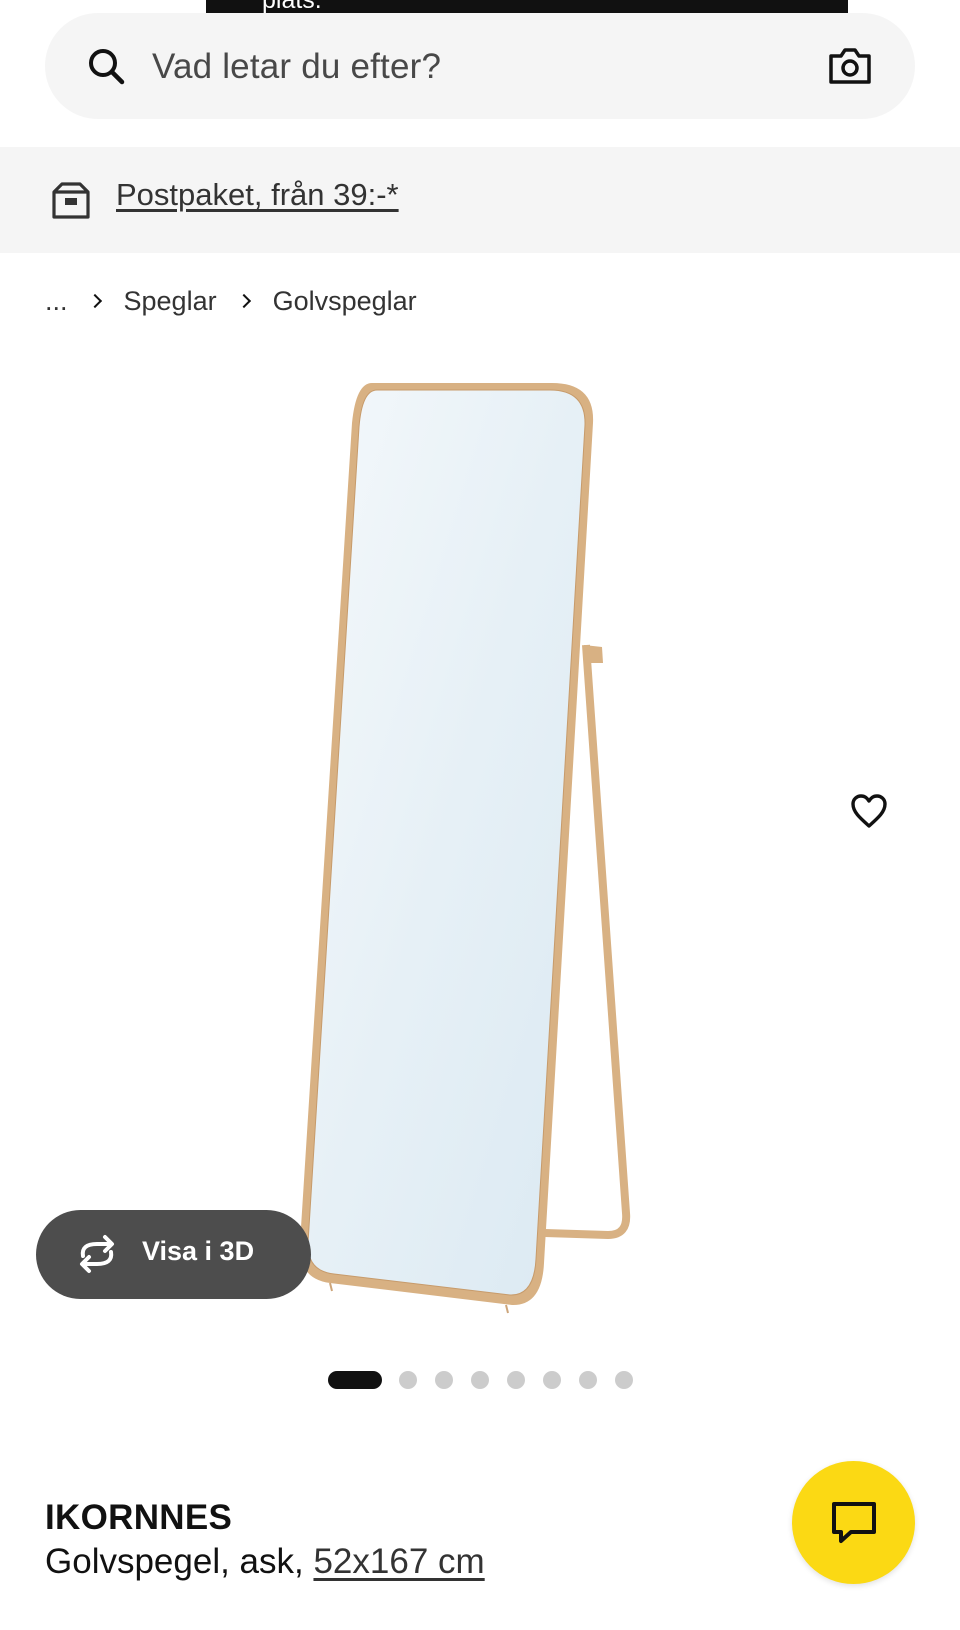  What do you see at coordinates (139, 1517) in the screenshot?
I see `product-name: IKORNNES` at bounding box center [139, 1517].